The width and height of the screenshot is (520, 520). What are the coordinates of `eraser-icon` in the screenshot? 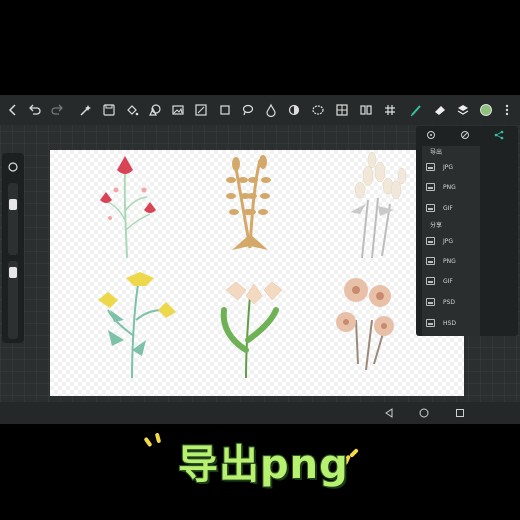 It's located at (440, 110).